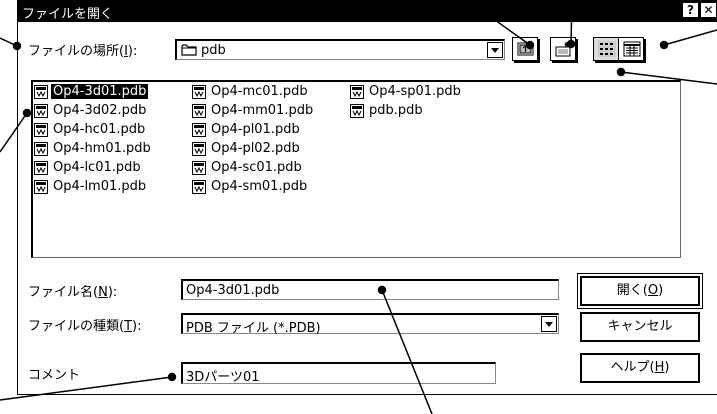 This screenshot has width=717, height=414. What do you see at coordinates (9, 42) in the screenshot?
I see `callout-line-lookin` at bounding box center [9, 42].